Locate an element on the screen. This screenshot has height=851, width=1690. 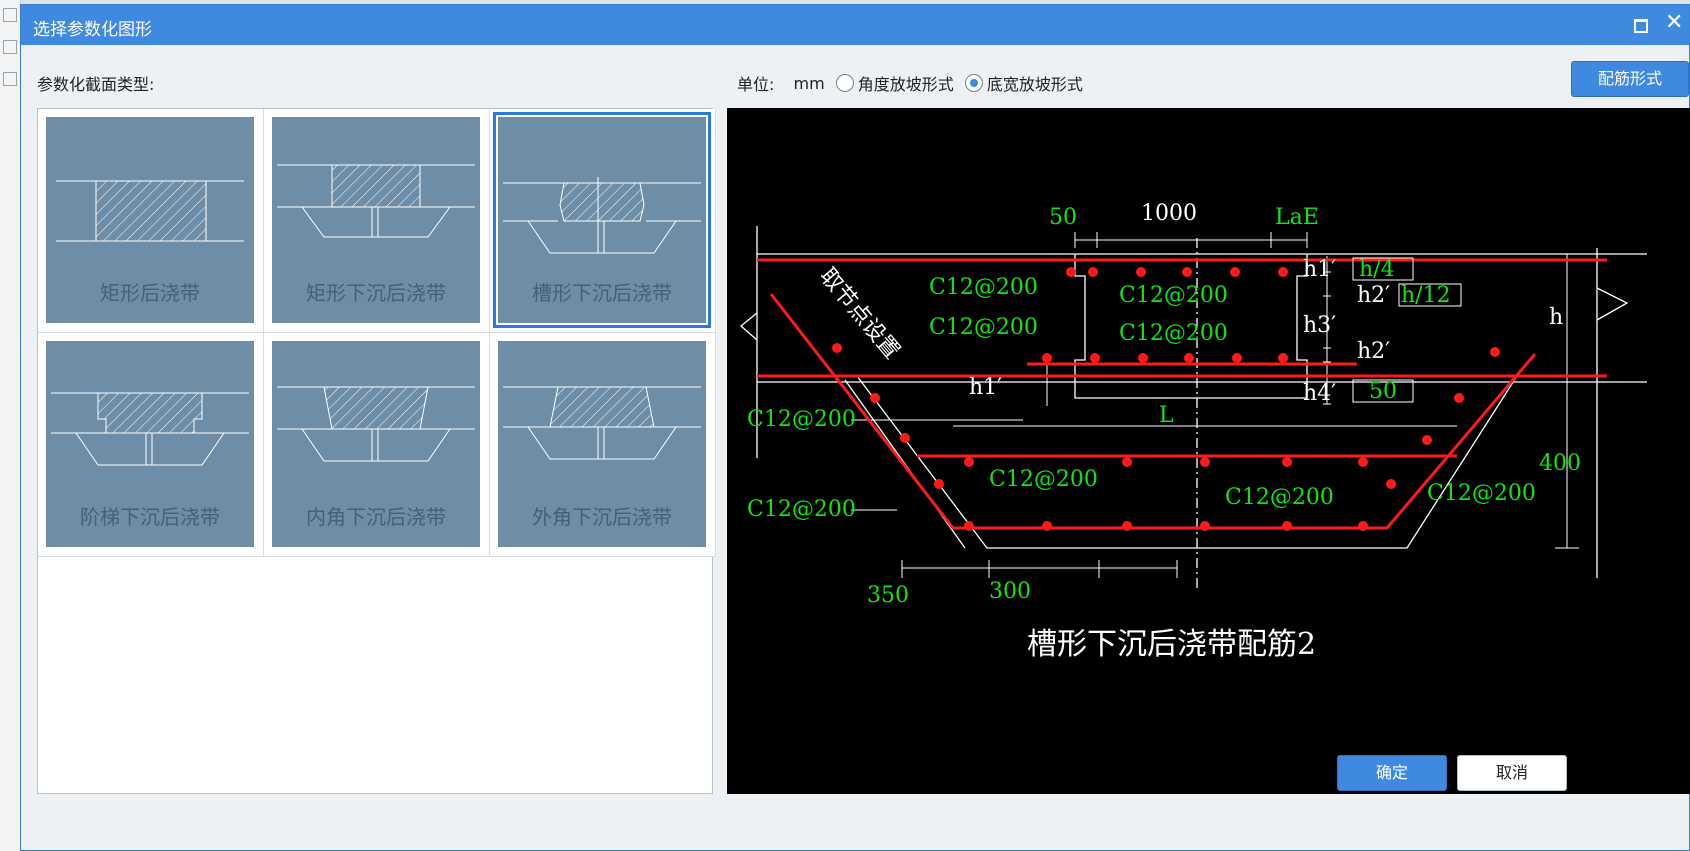
unit-label: 单位: is located at coordinates (756, 84).